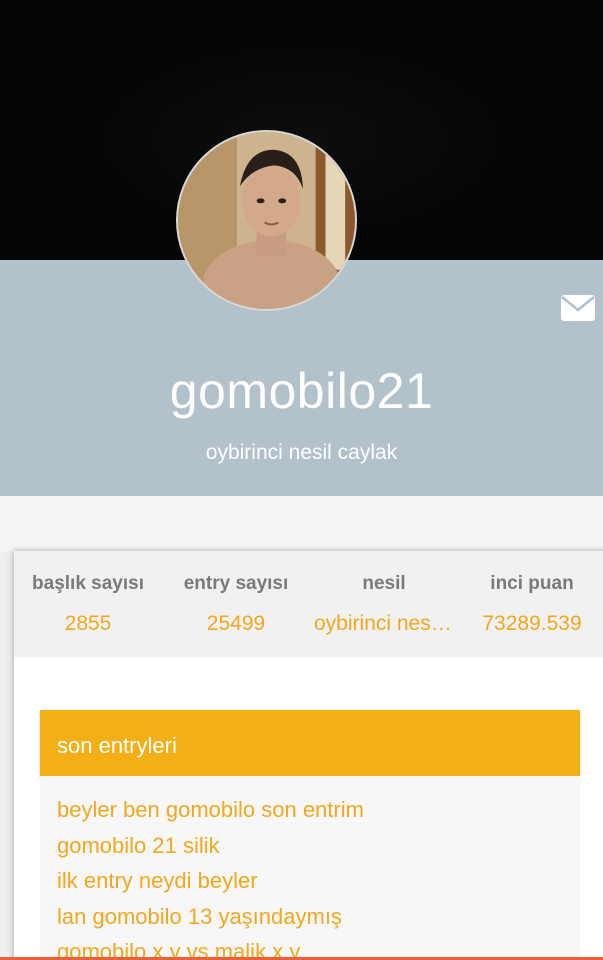 The image size is (603, 960). I want to click on stat-value: 73289.539, so click(532, 623).